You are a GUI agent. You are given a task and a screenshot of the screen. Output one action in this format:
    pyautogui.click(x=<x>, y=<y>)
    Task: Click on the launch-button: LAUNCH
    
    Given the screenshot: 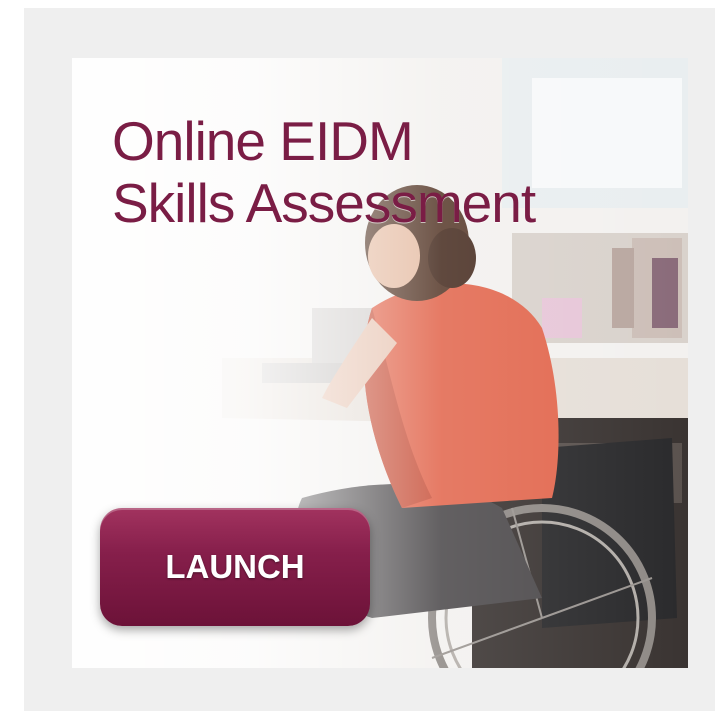 What is the action you would take?
    pyautogui.click(x=235, y=567)
    